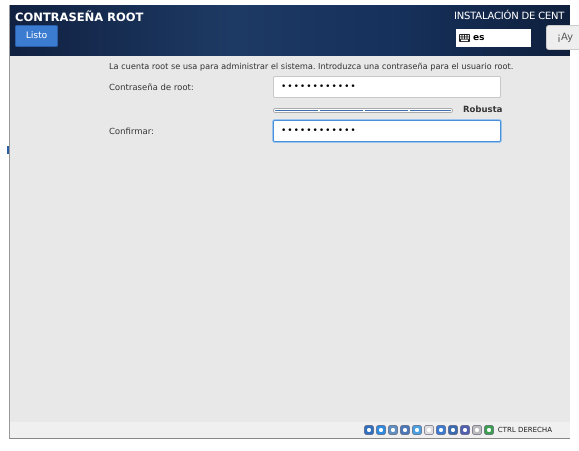 The height and width of the screenshot is (451, 579). Describe the element at coordinates (79, 17) in the screenshot. I see `page-title: CONTRASEÑA ROOT` at that location.